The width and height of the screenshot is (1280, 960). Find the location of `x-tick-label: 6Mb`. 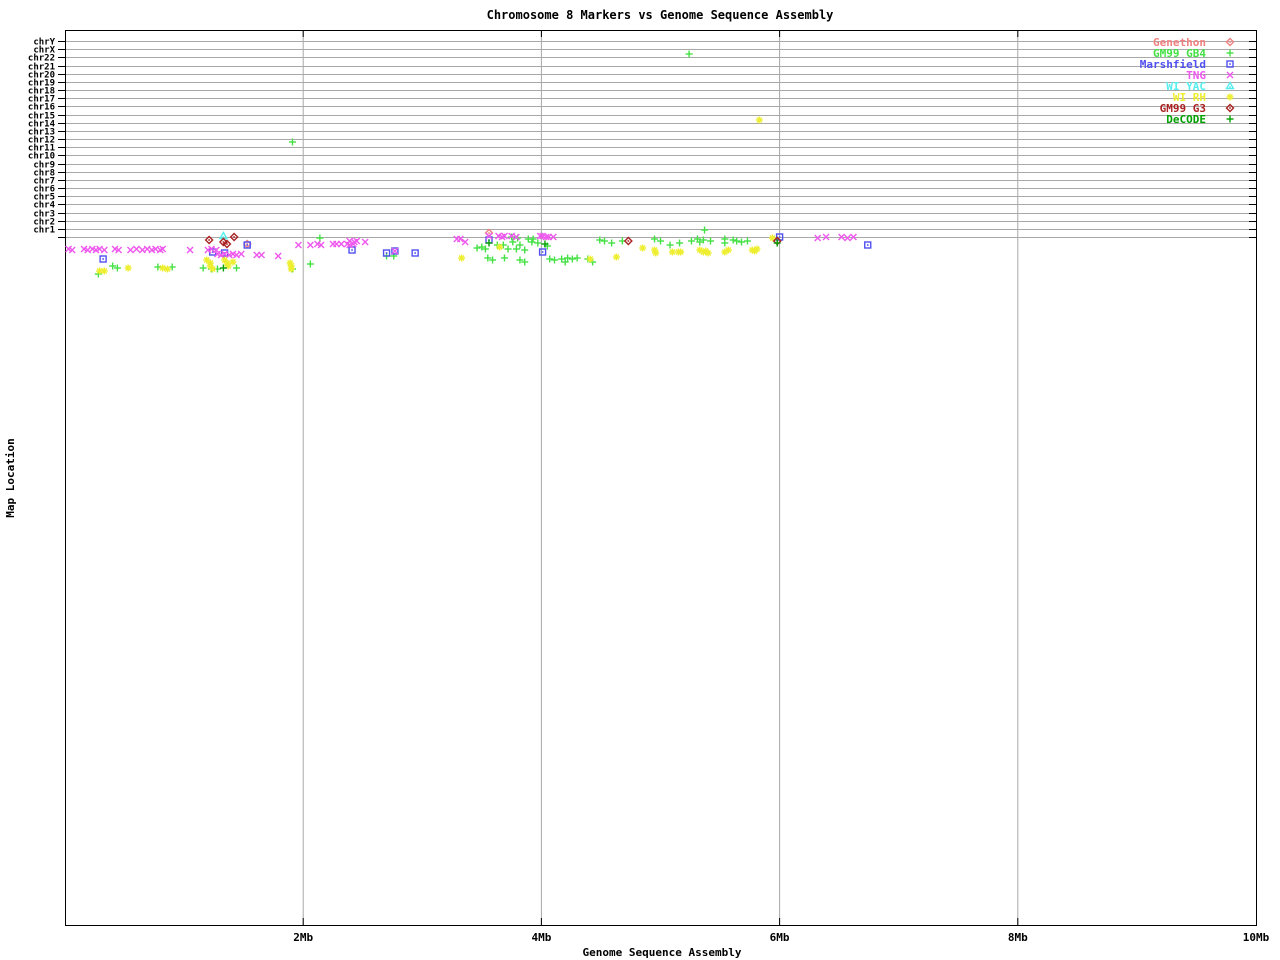

x-tick-label: 6Mb is located at coordinates (780, 937).